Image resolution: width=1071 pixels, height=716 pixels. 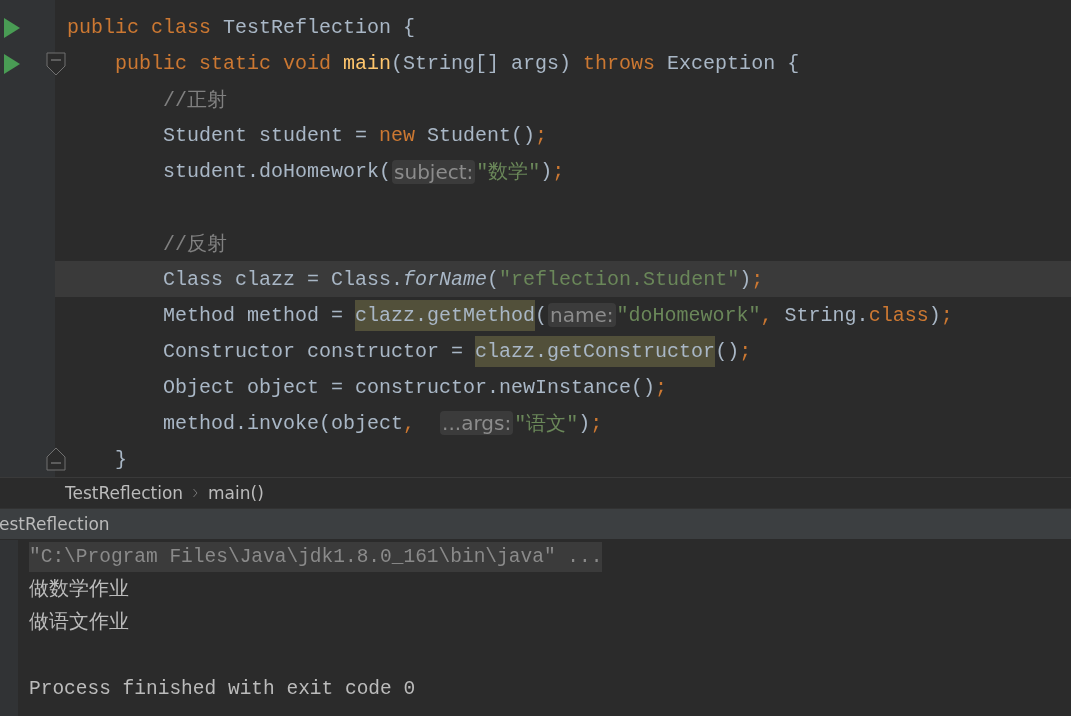 What do you see at coordinates (124, 493) in the screenshot?
I see `breadcrumb-item: TestReflection` at bounding box center [124, 493].